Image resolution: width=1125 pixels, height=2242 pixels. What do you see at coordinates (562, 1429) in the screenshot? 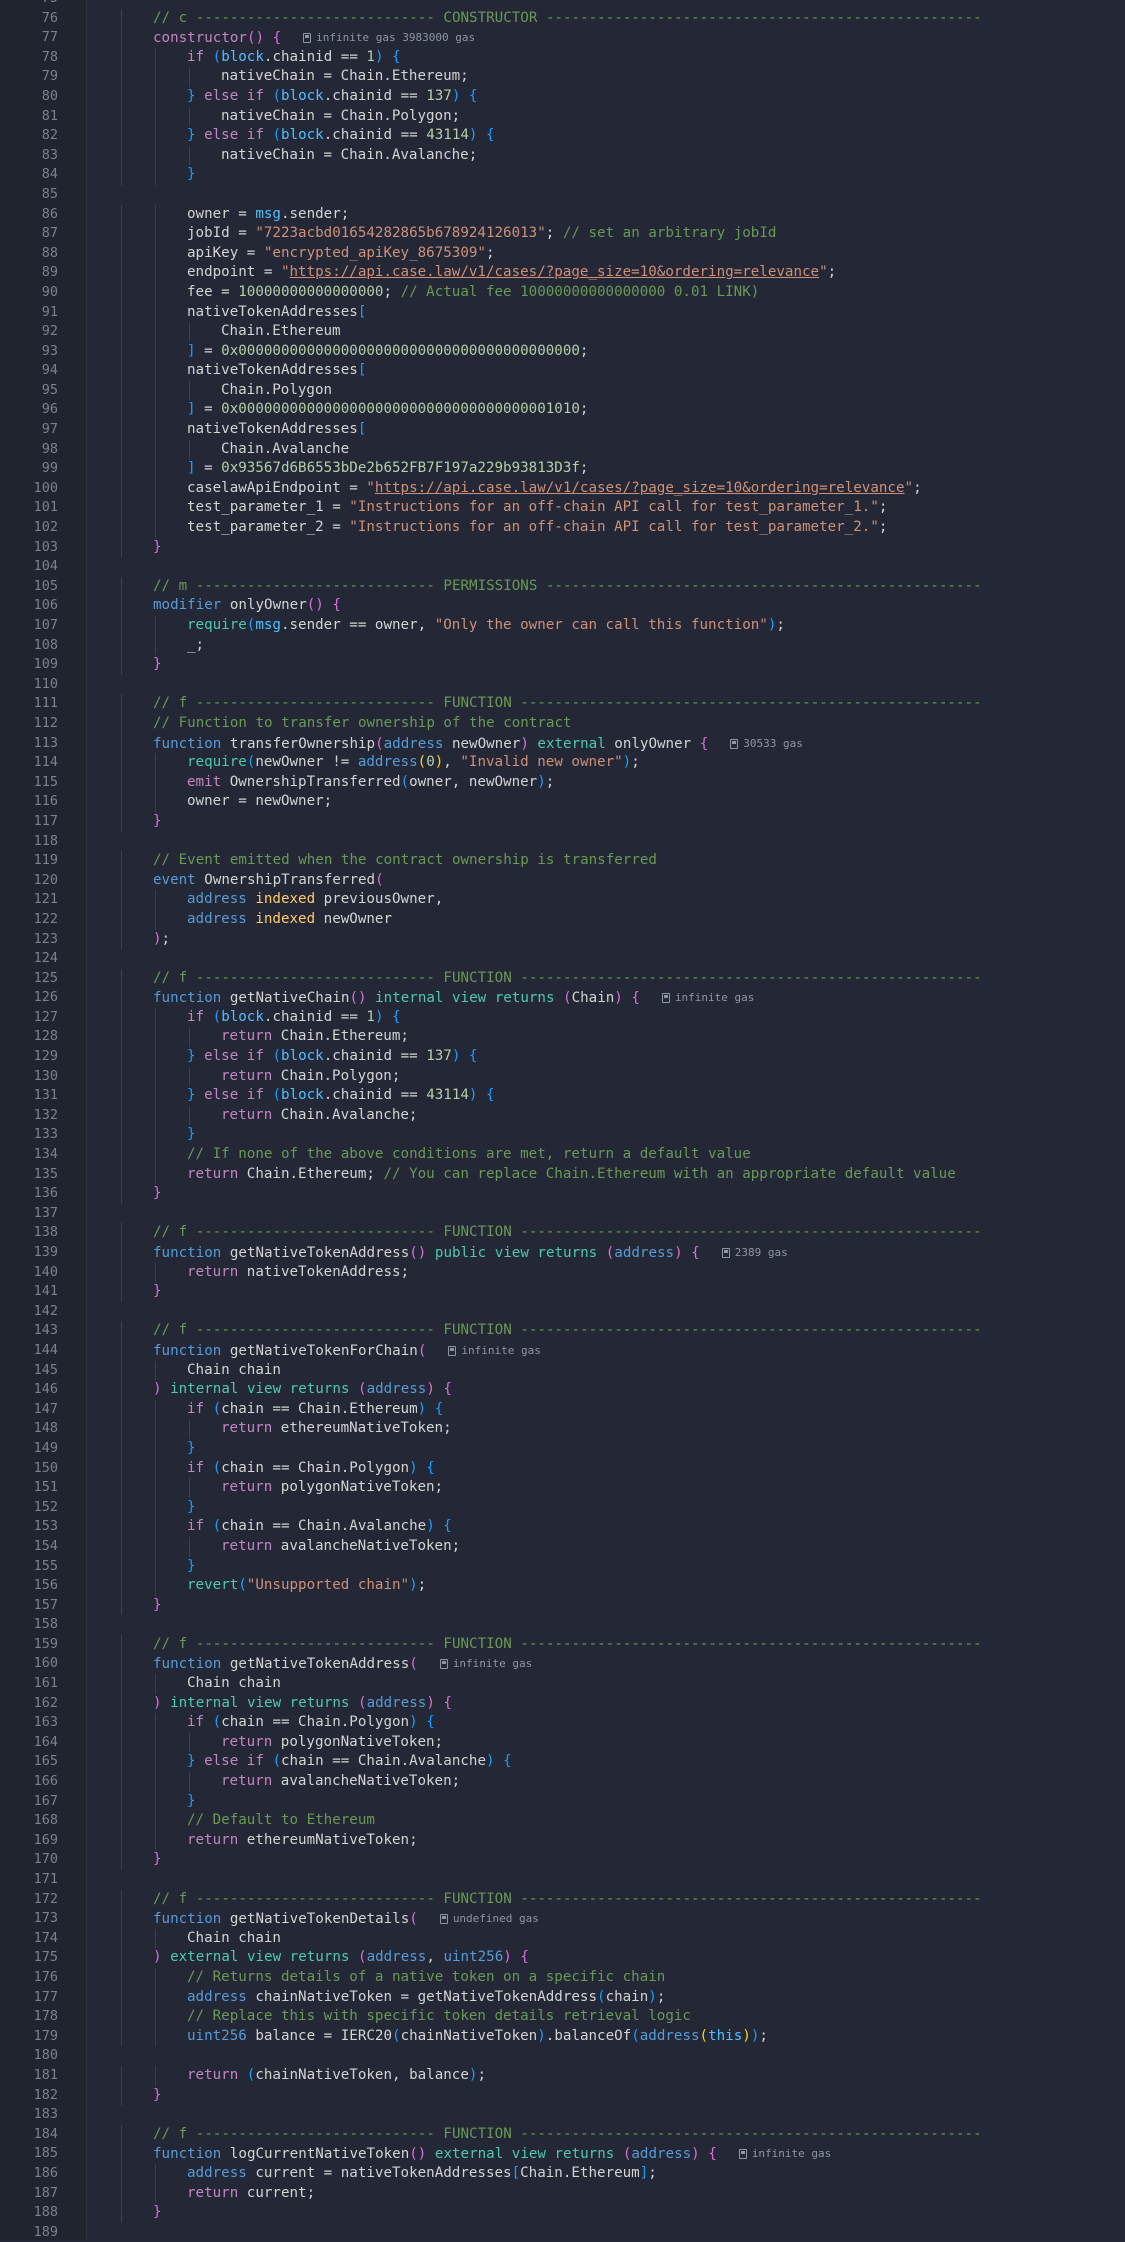
I see `code-line: 148 return ethereumNativeToken;` at bounding box center [562, 1429].